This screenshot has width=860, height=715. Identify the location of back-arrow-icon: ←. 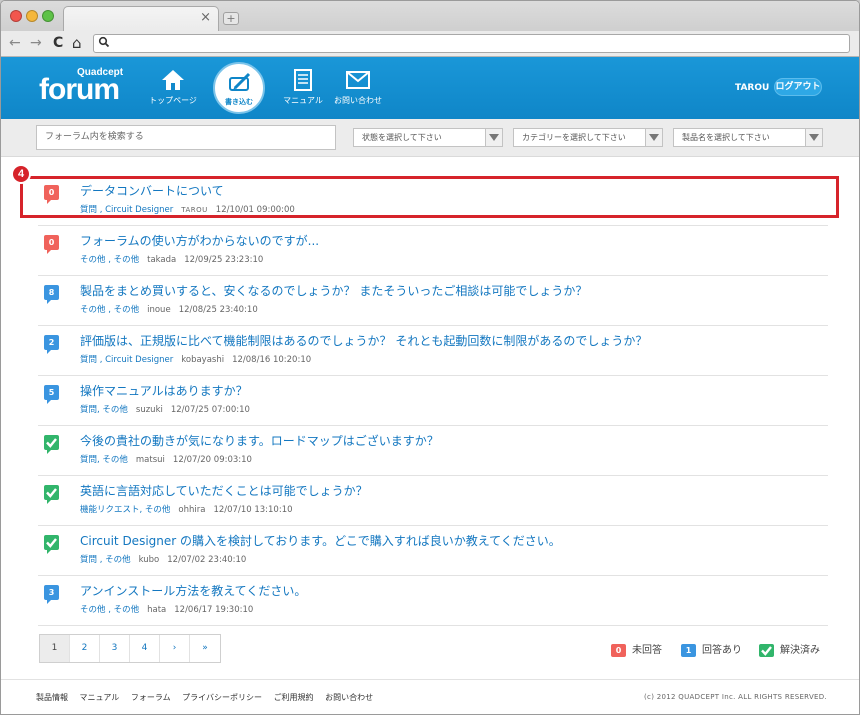
(15, 43).